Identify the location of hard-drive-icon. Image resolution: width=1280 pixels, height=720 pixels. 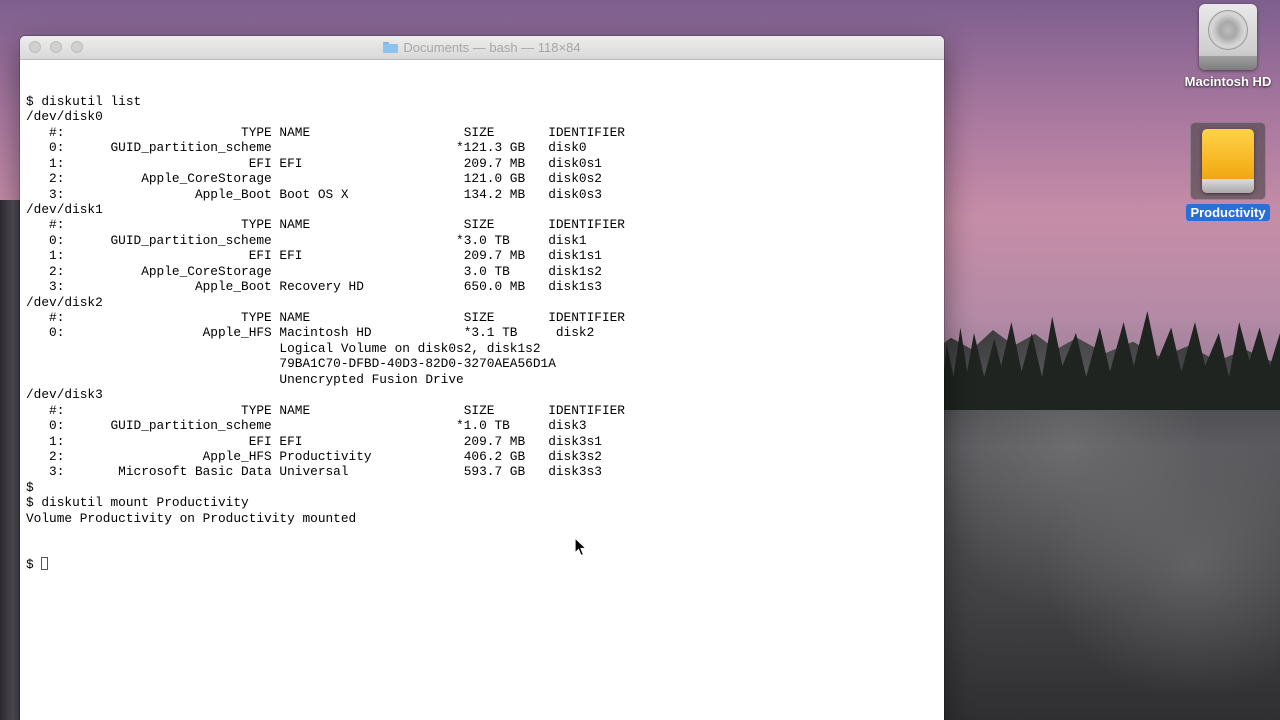
(1228, 37).